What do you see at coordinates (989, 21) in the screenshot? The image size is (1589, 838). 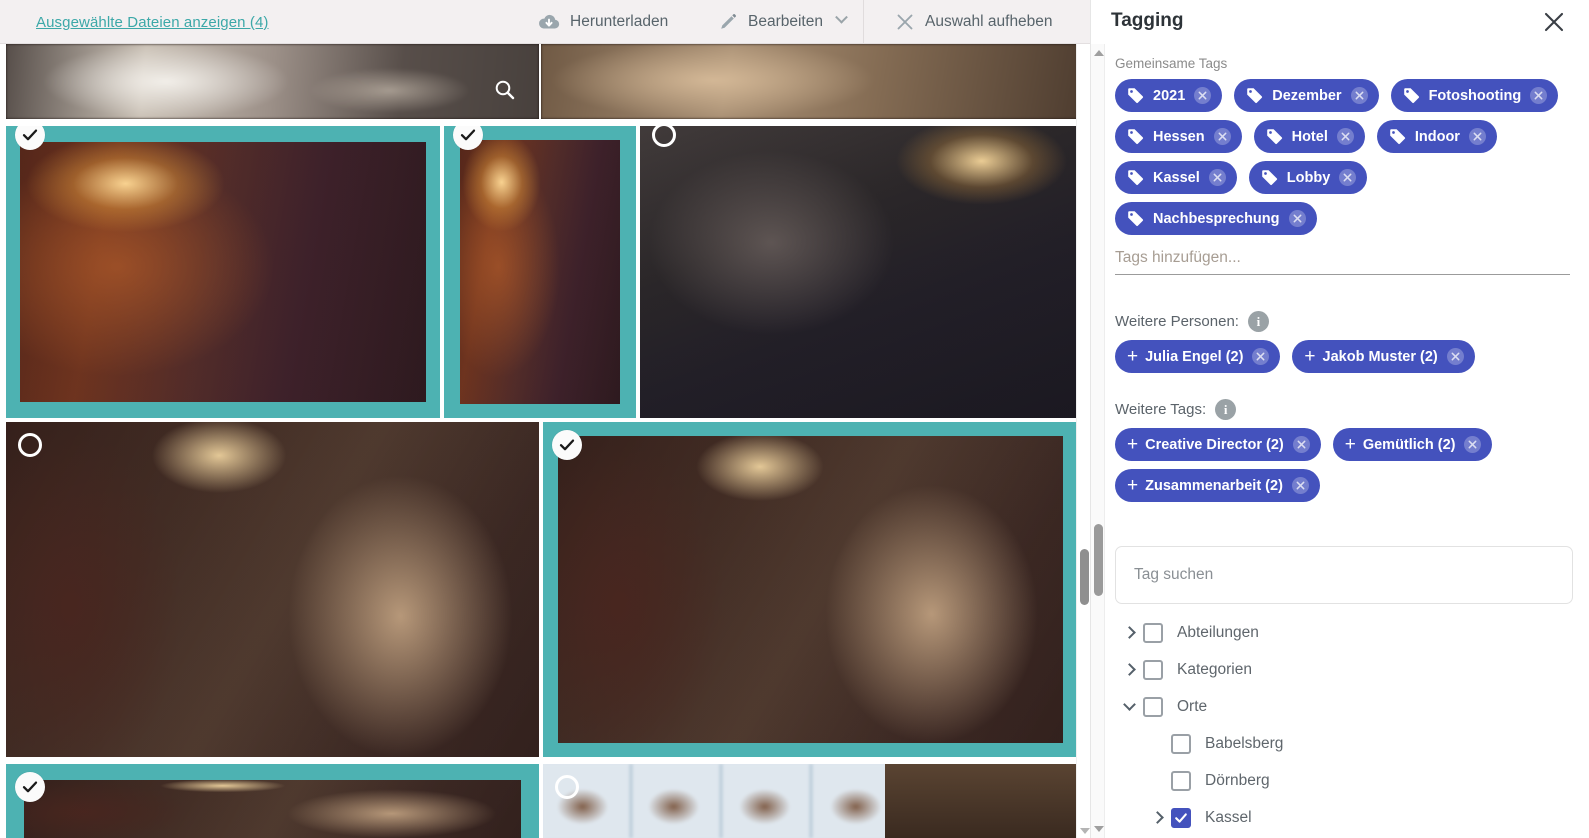 I see `deselect-label: Auswahl aufheben` at bounding box center [989, 21].